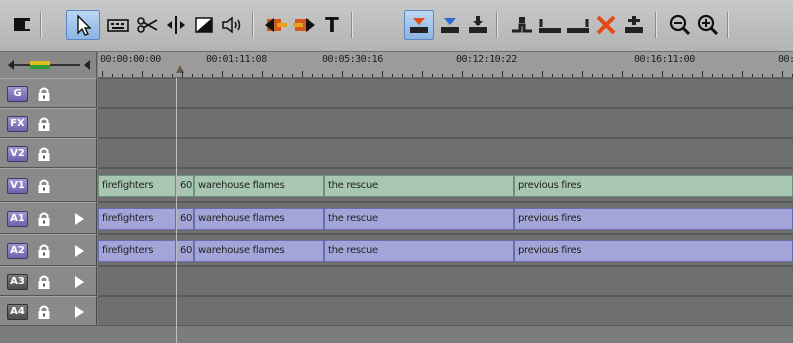 This screenshot has width=793, height=343. What do you see at coordinates (22, 25) in the screenshot?
I see `record-icon` at bounding box center [22, 25].